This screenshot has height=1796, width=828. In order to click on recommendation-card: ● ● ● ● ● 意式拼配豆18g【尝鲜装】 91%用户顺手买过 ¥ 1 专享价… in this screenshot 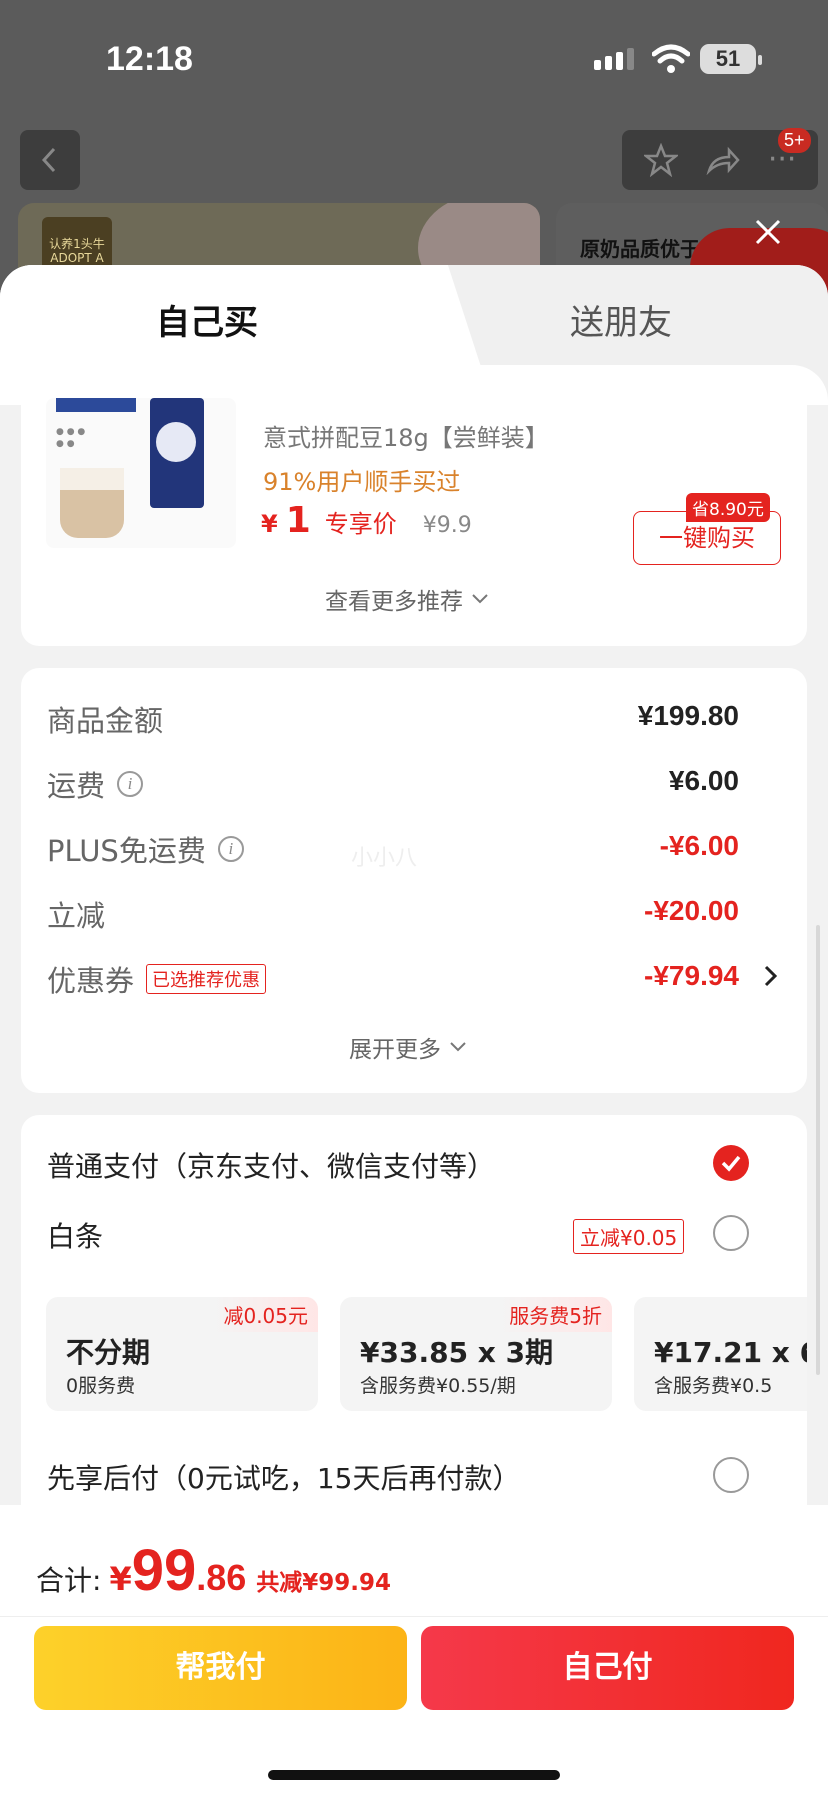, I will do `click(414, 522)`.